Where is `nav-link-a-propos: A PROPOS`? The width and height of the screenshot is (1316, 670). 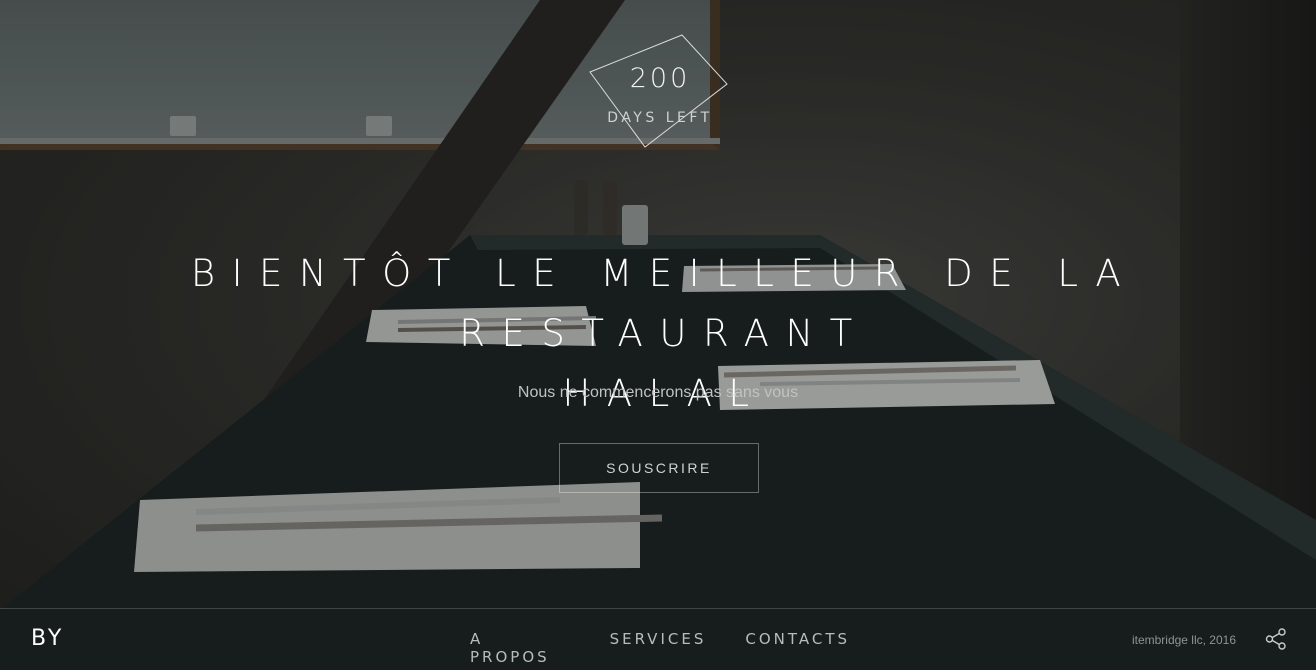 nav-link-a-propos: A PROPOS is located at coordinates (520, 648).